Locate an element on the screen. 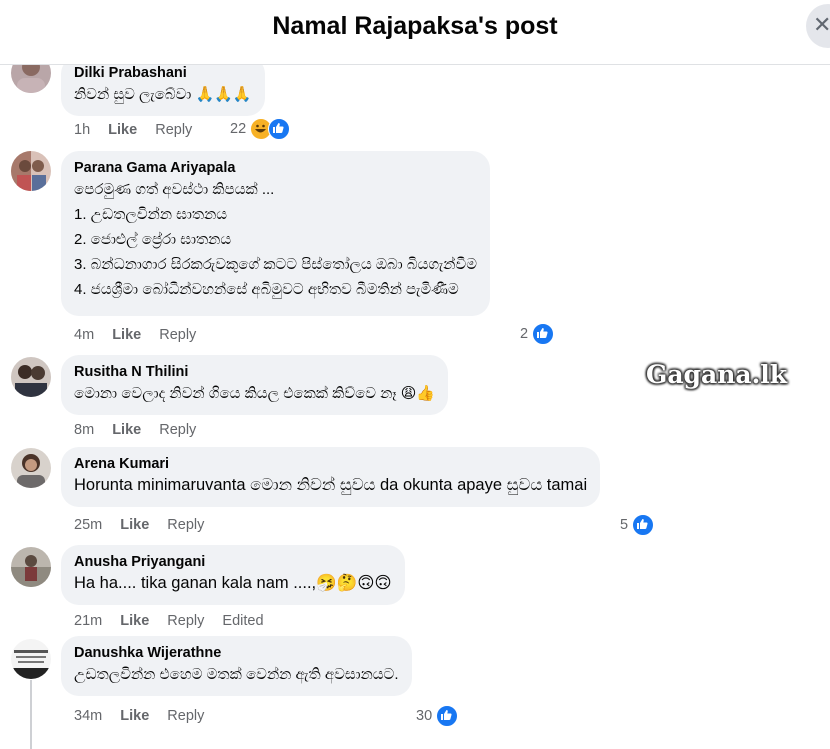 This screenshot has width=830, height=749. close-button: ✕ is located at coordinates (818, 26).